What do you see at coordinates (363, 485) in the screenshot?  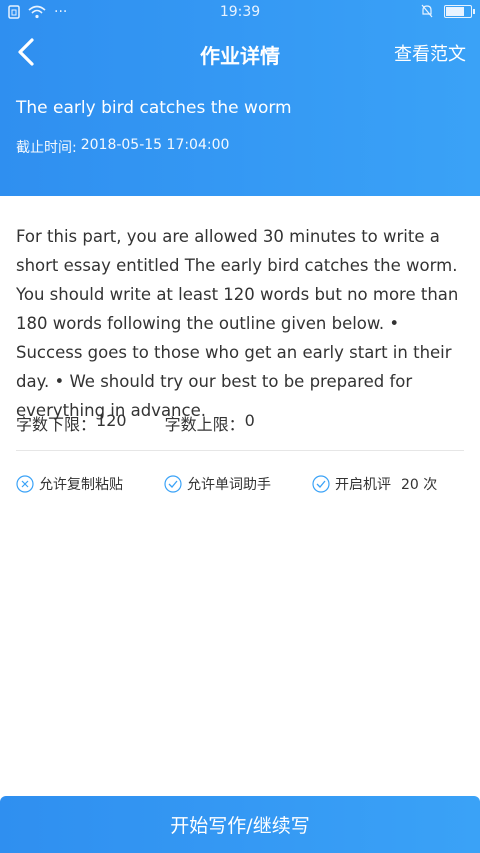 I see `feature-label: 开启机评` at bounding box center [363, 485].